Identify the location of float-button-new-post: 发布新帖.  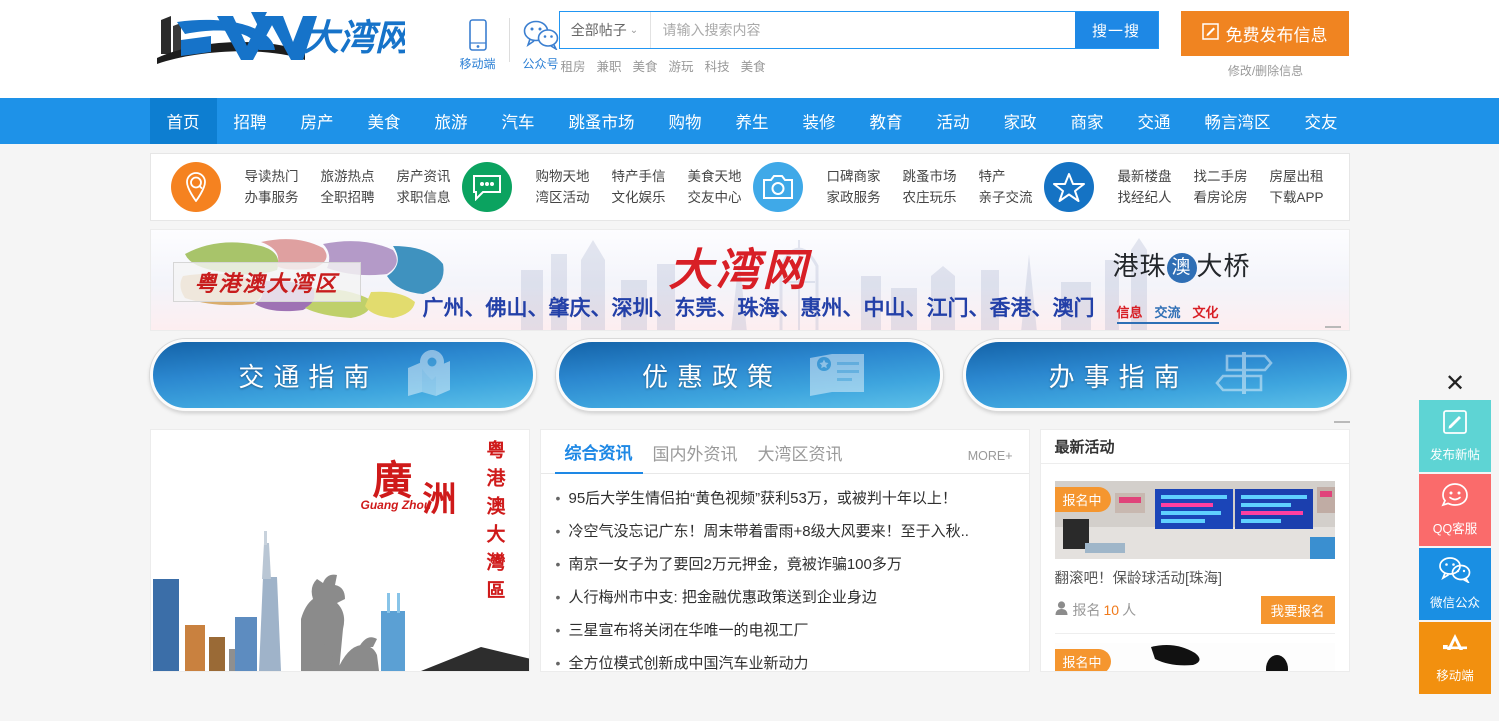
(1455, 436).